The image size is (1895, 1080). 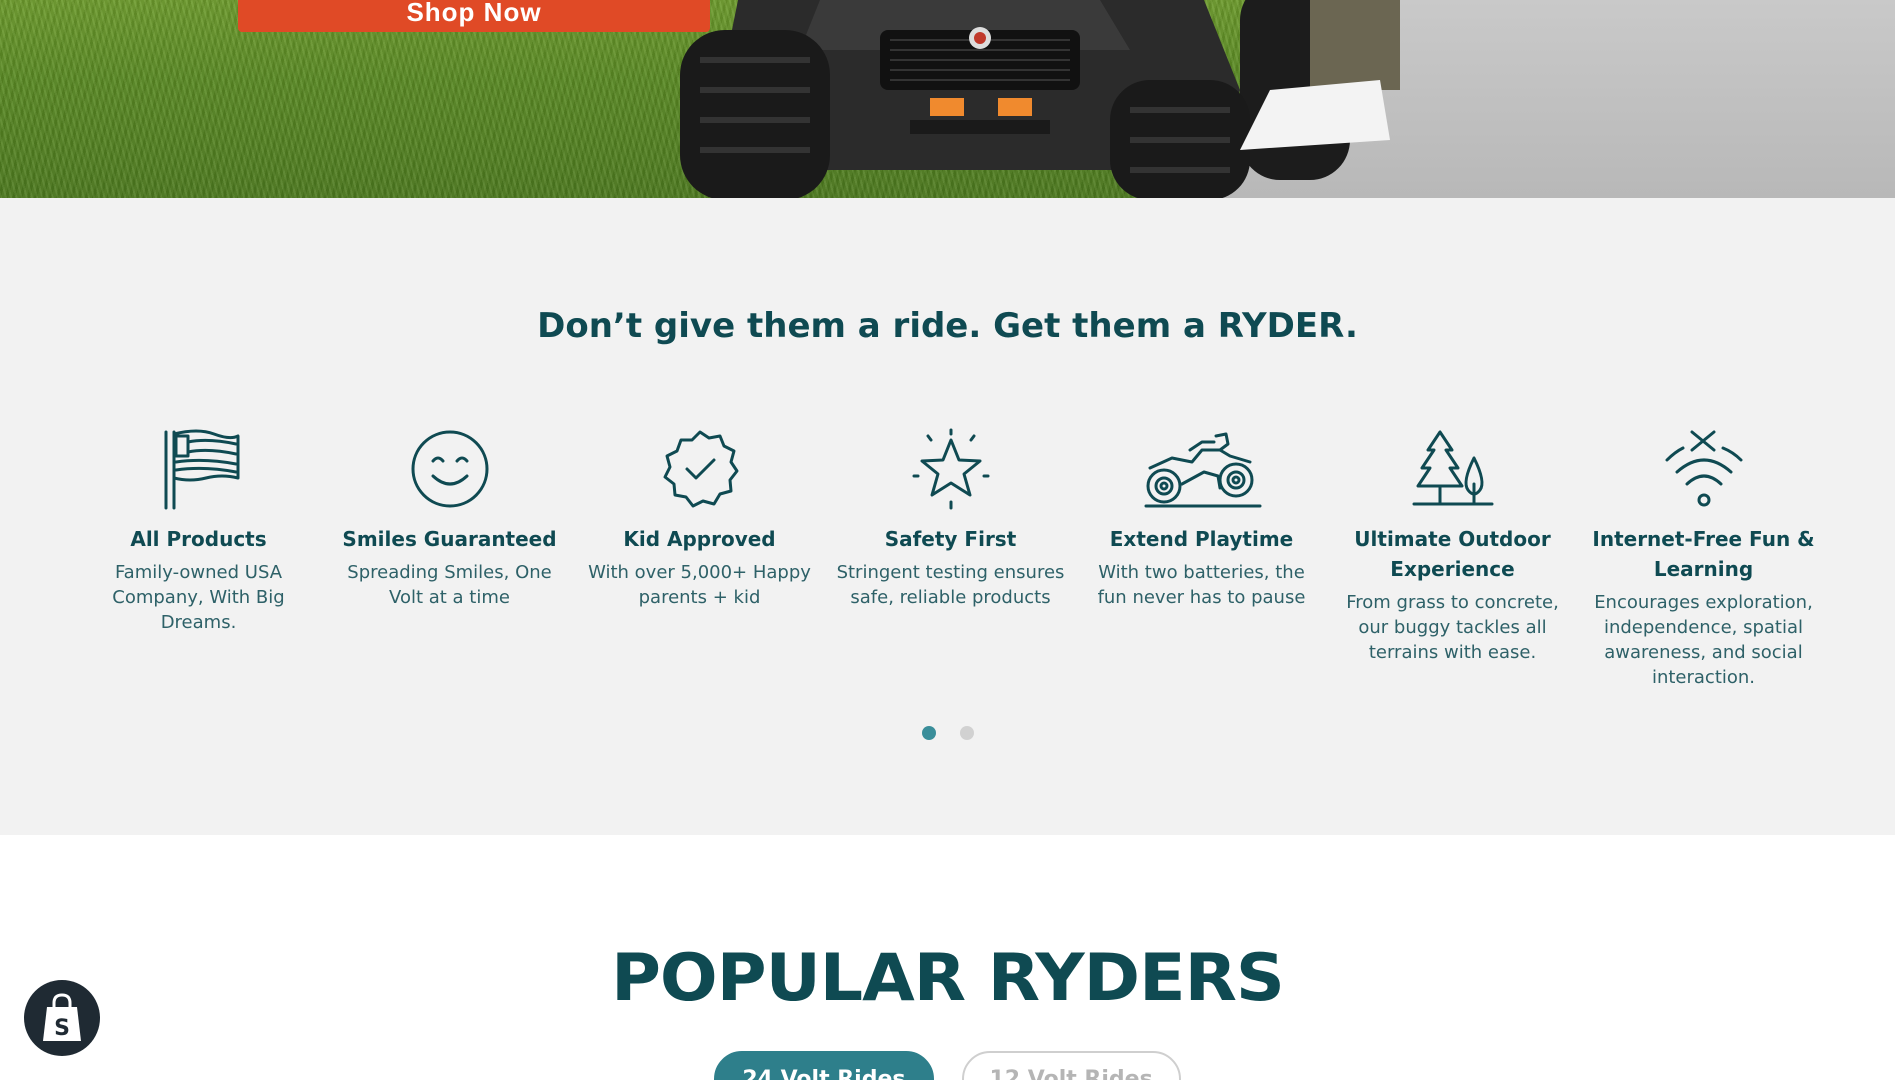 I want to click on ride-tabs: 24 Volt Rides 12 Volt Rides, so click(x=947, y=1065).